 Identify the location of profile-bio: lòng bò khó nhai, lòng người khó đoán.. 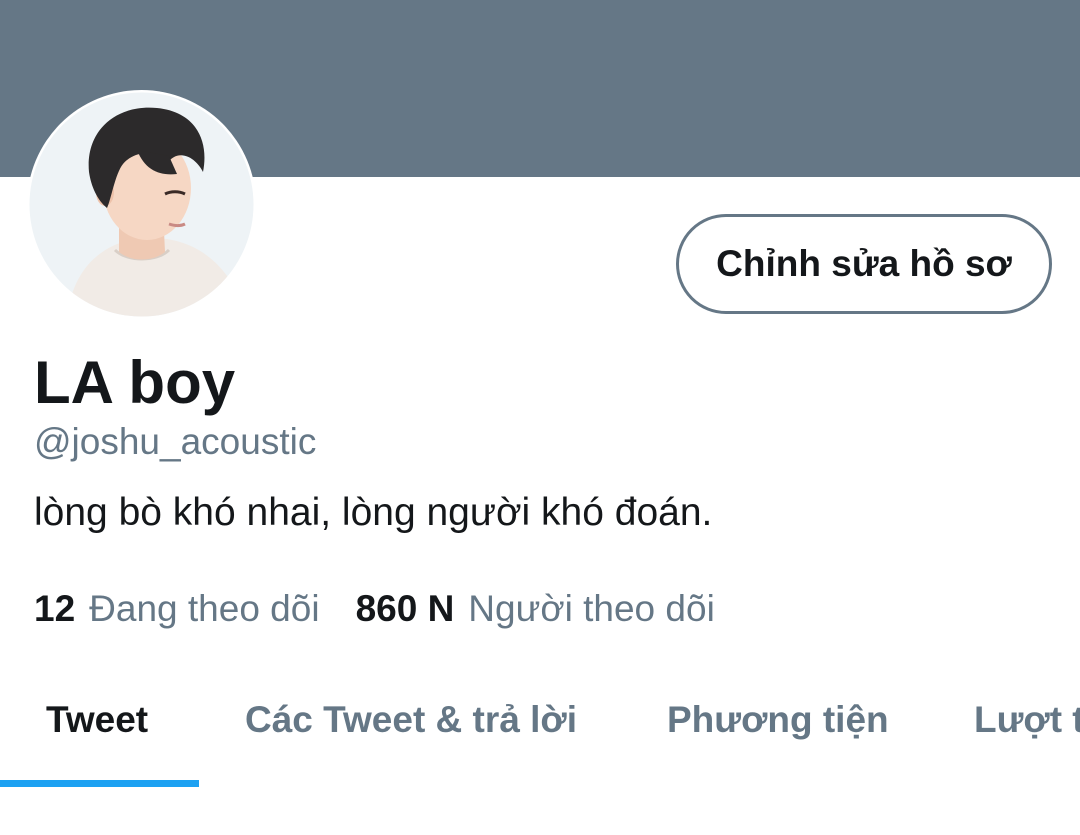
(373, 512).